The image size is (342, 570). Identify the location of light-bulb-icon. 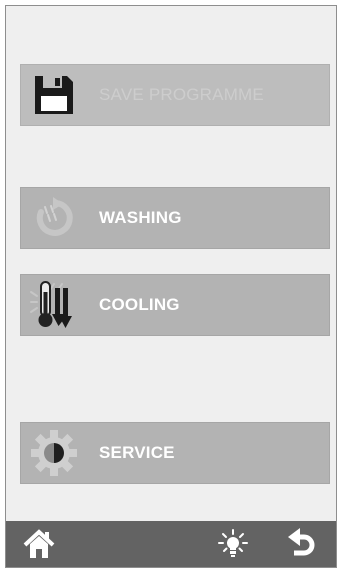
(233, 543).